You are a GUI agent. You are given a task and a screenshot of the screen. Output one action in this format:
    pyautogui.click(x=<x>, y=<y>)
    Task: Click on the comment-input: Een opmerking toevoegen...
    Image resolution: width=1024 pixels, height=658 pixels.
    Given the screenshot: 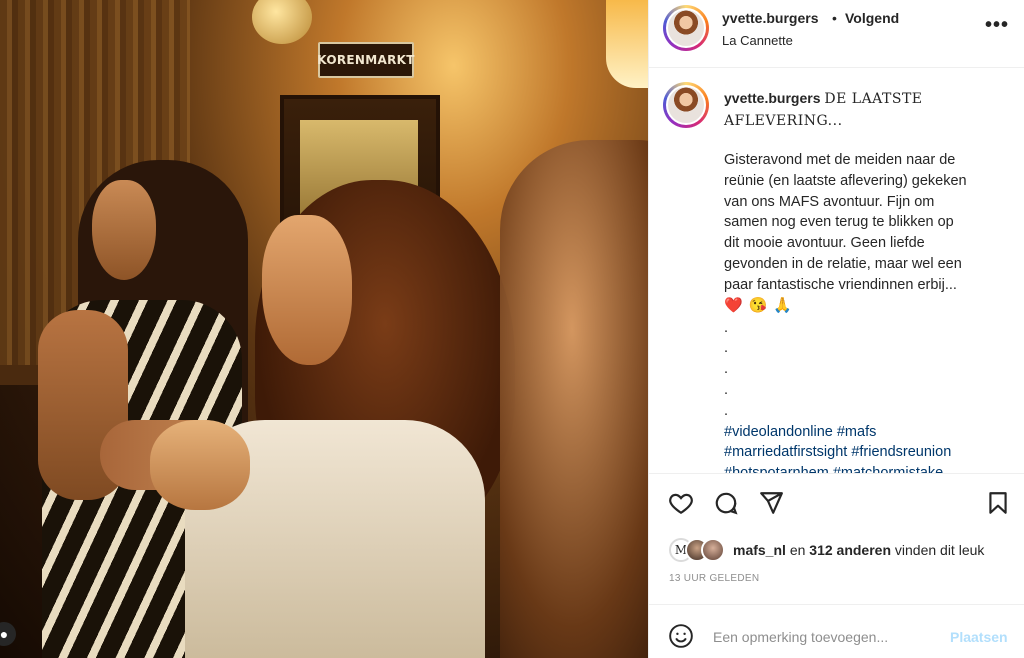 What is the action you would take?
    pyautogui.click(x=800, y=637)
    